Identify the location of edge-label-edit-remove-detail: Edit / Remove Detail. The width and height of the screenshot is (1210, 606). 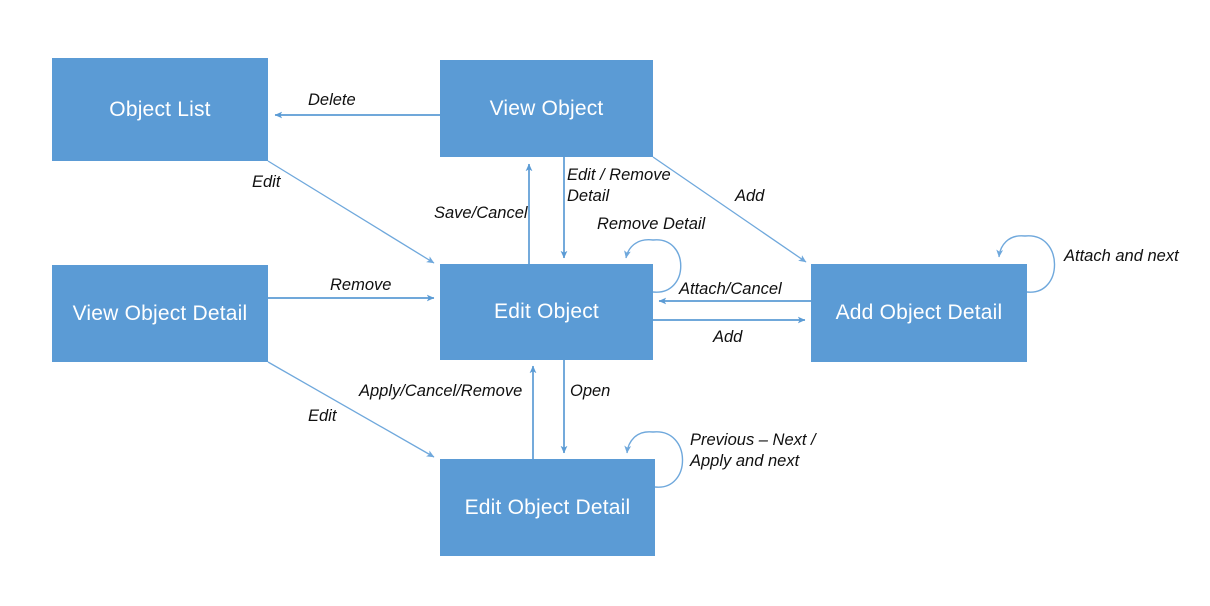
(619, 186).